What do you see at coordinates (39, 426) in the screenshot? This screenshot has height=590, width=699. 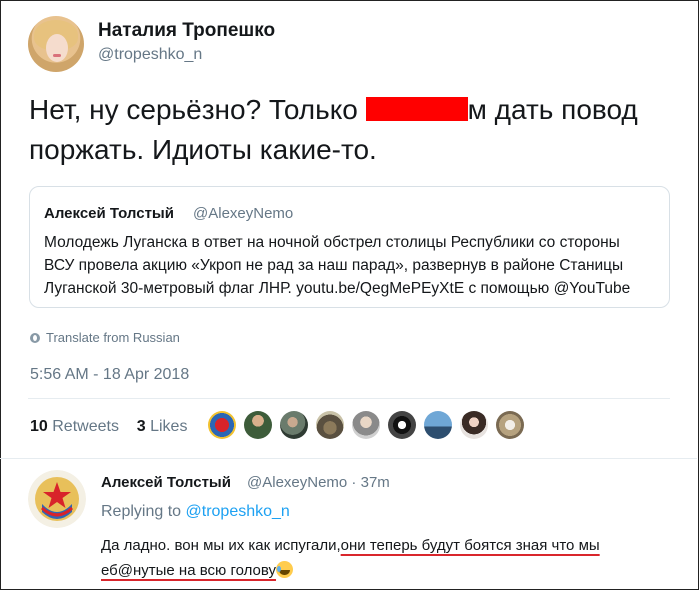 I see `retweets-count: 10` at bounding box center [39, 426].